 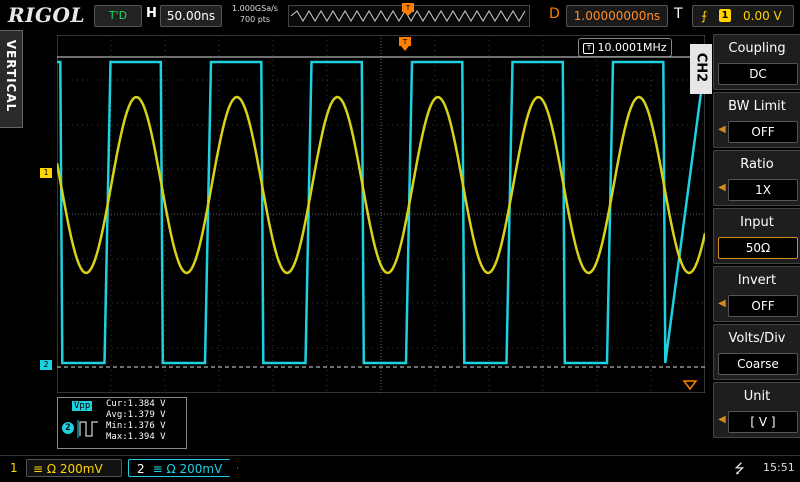 I want to click on measurement-channel: 2, so click(x=68, y=428).